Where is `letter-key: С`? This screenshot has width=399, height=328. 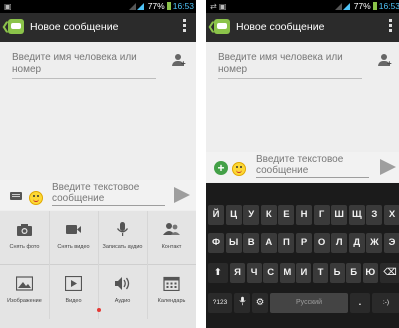
letter-key: С is located at coordinates (271, 273).